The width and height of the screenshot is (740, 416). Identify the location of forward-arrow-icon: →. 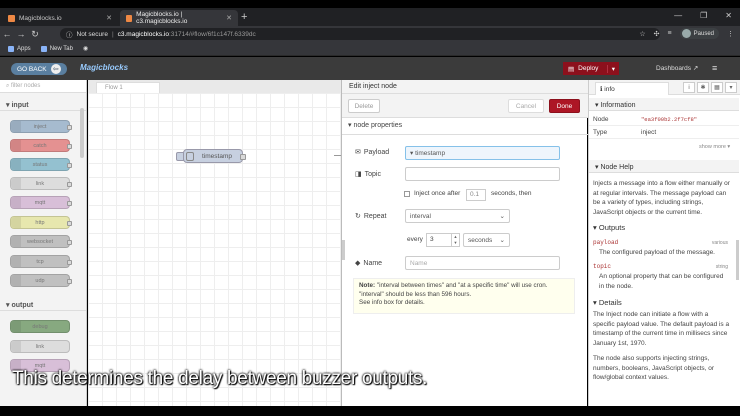
(21, 34).